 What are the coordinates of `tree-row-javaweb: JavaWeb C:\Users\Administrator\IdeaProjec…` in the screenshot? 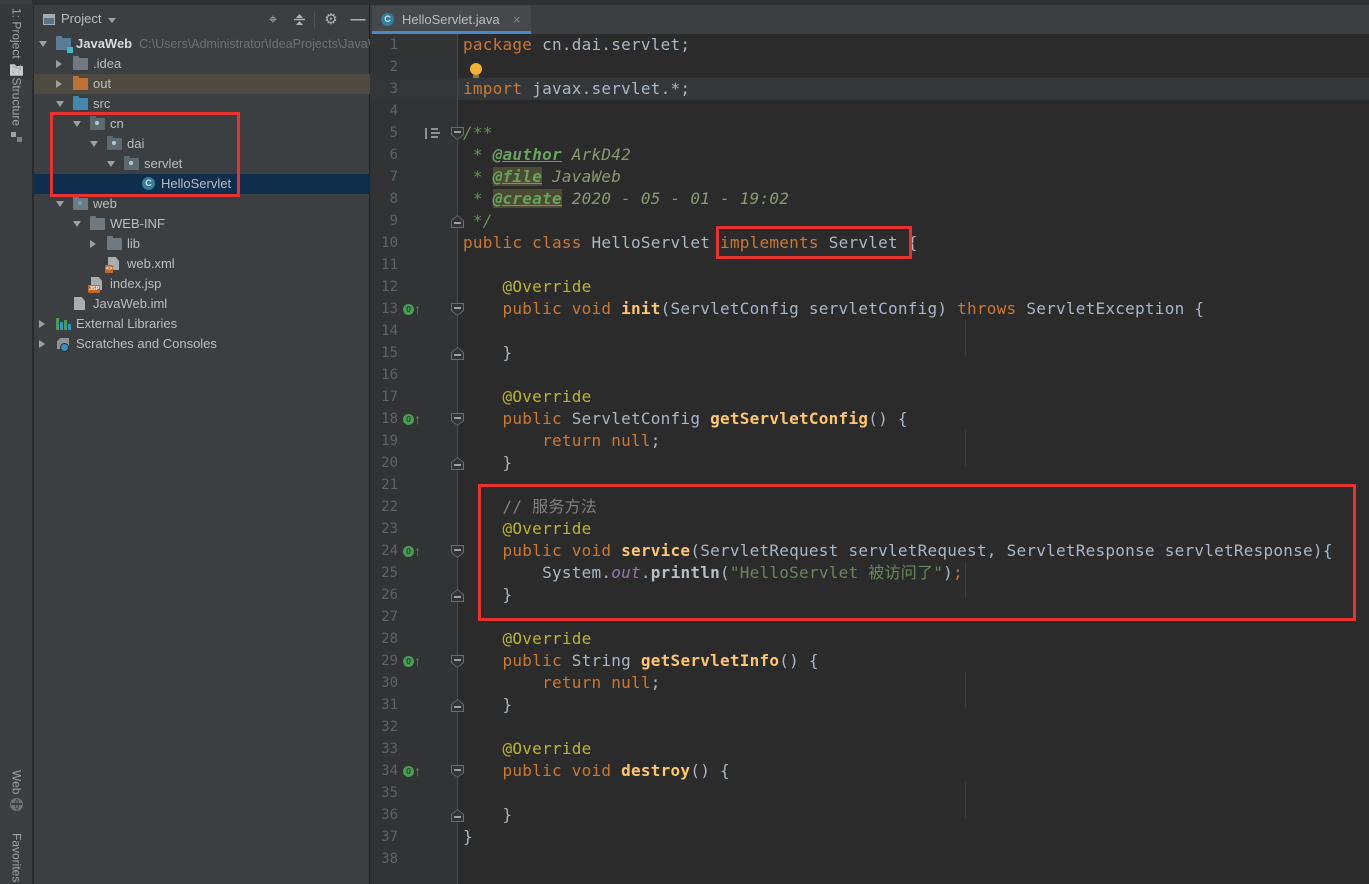 It's located at (202, 44).